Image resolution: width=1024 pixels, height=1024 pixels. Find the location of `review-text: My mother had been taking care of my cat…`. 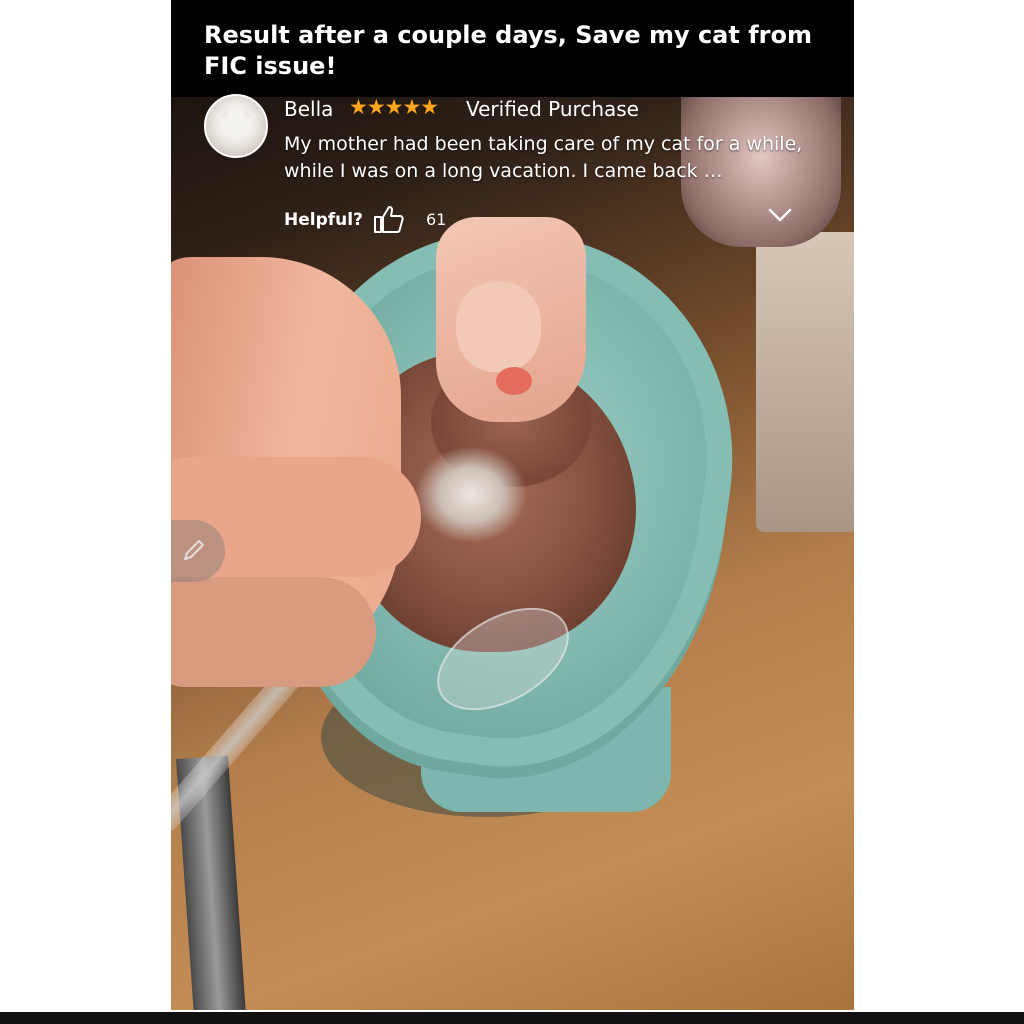

review-text: My mother had been taking care of my cat… is located at coordinates (554, 158).